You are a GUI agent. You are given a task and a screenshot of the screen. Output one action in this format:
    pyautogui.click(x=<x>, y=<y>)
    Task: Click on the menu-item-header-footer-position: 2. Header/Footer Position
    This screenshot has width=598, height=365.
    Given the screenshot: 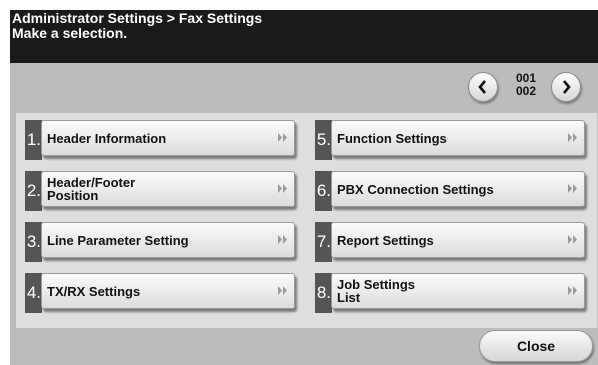 What is the action you would take?
    pyautogui.click(x=161, y=191)
    